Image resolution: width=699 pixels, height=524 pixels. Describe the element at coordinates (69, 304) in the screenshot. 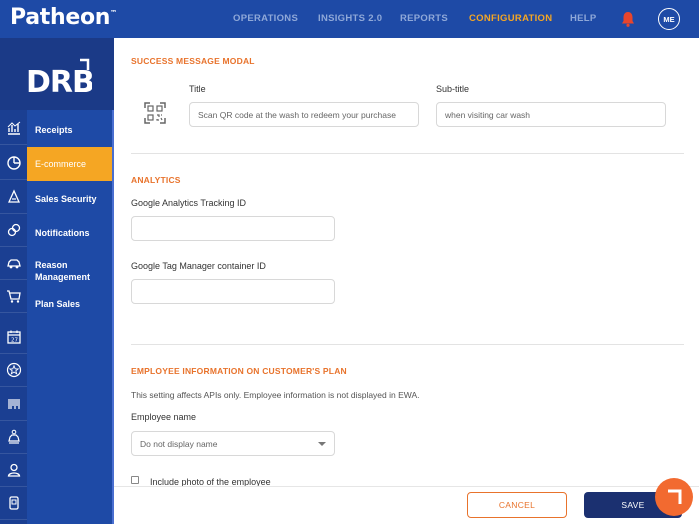

I see `sidebar-item-plan-sales: Plan Sales` at that location.